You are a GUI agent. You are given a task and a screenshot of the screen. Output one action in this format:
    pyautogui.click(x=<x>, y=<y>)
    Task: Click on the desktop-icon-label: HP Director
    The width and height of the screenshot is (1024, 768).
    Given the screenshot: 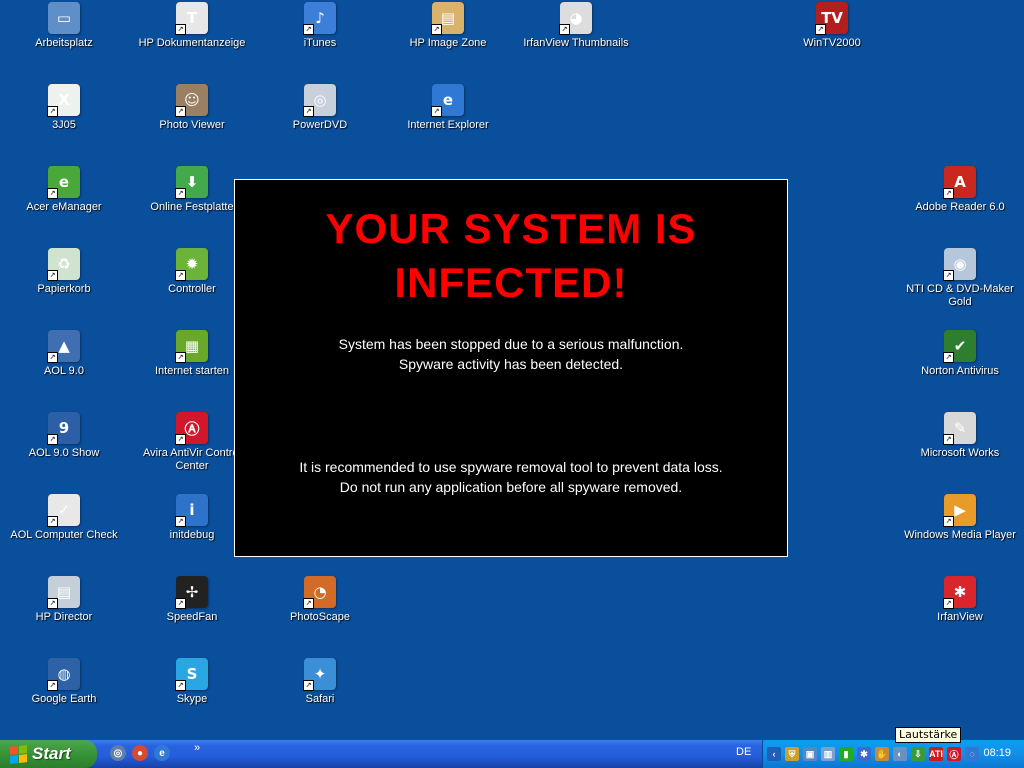 What is the action you would take?
    pyautogui.click(x=64, y=617)
    